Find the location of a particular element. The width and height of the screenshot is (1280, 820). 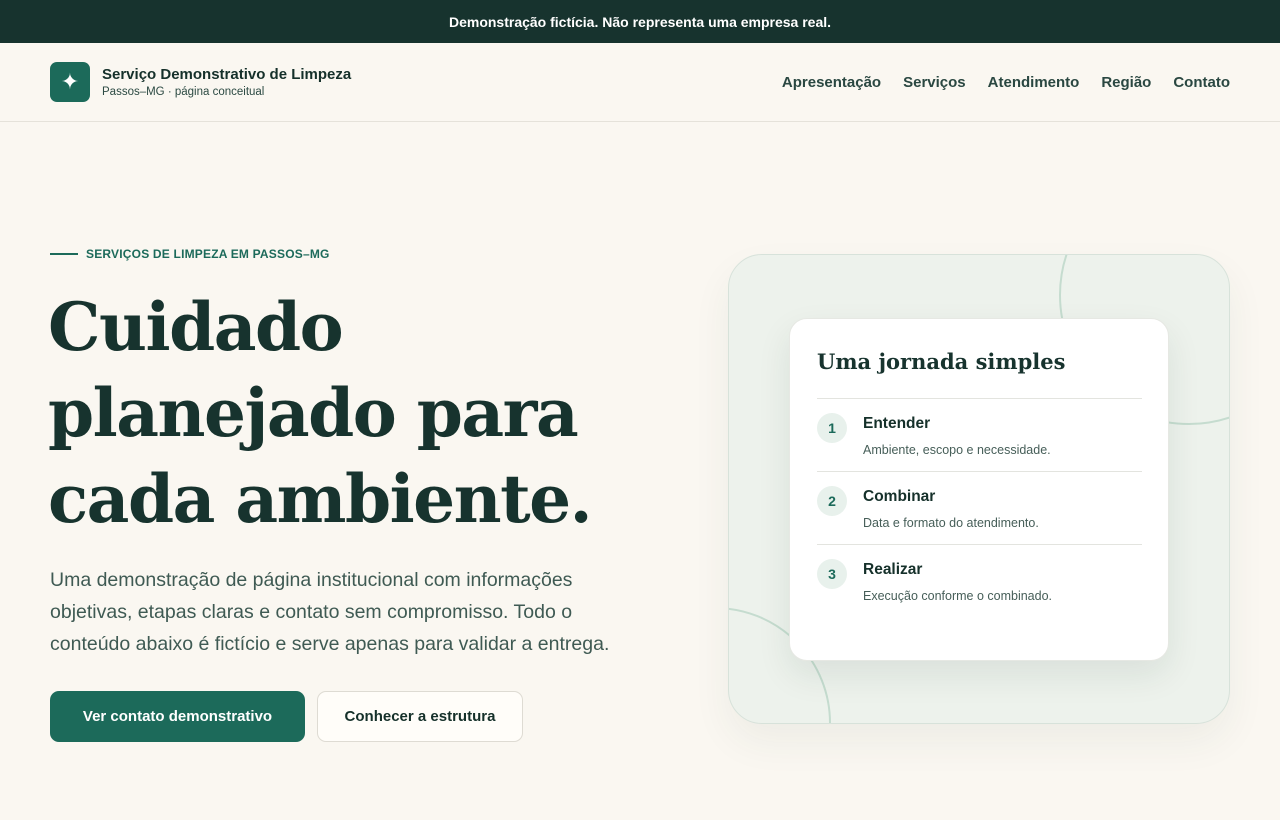

nav-item-regiao: Região is located at coordinates (1126, 82).